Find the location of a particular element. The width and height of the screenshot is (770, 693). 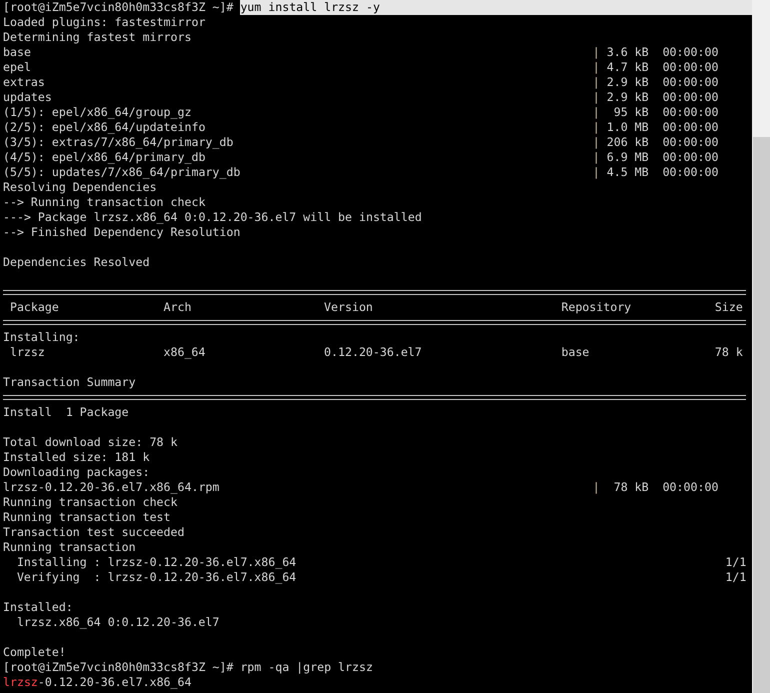

output-line: Running transaction is located at coordinates (69, 547).